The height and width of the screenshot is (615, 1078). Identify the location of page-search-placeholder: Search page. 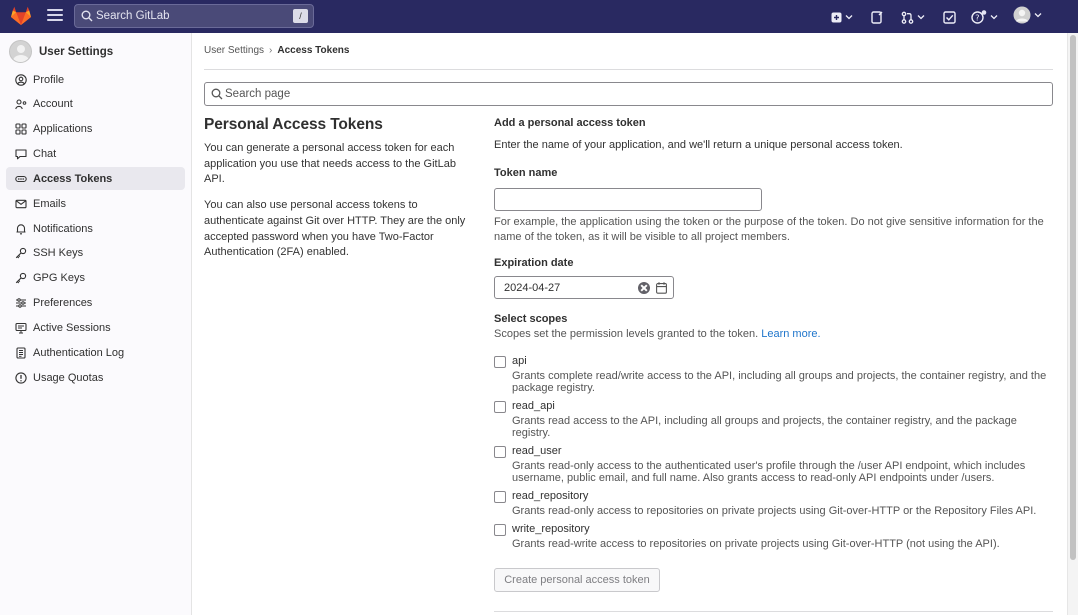
(258, 94).